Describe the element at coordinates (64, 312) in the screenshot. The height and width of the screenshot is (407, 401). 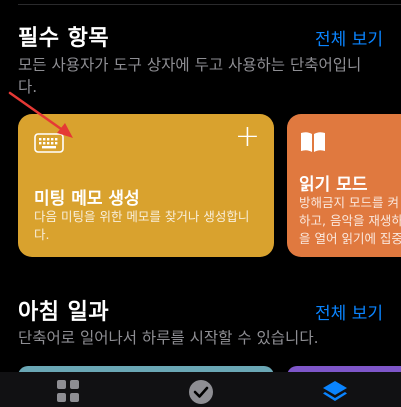
I see `section-title: 아침 일과` at that location.